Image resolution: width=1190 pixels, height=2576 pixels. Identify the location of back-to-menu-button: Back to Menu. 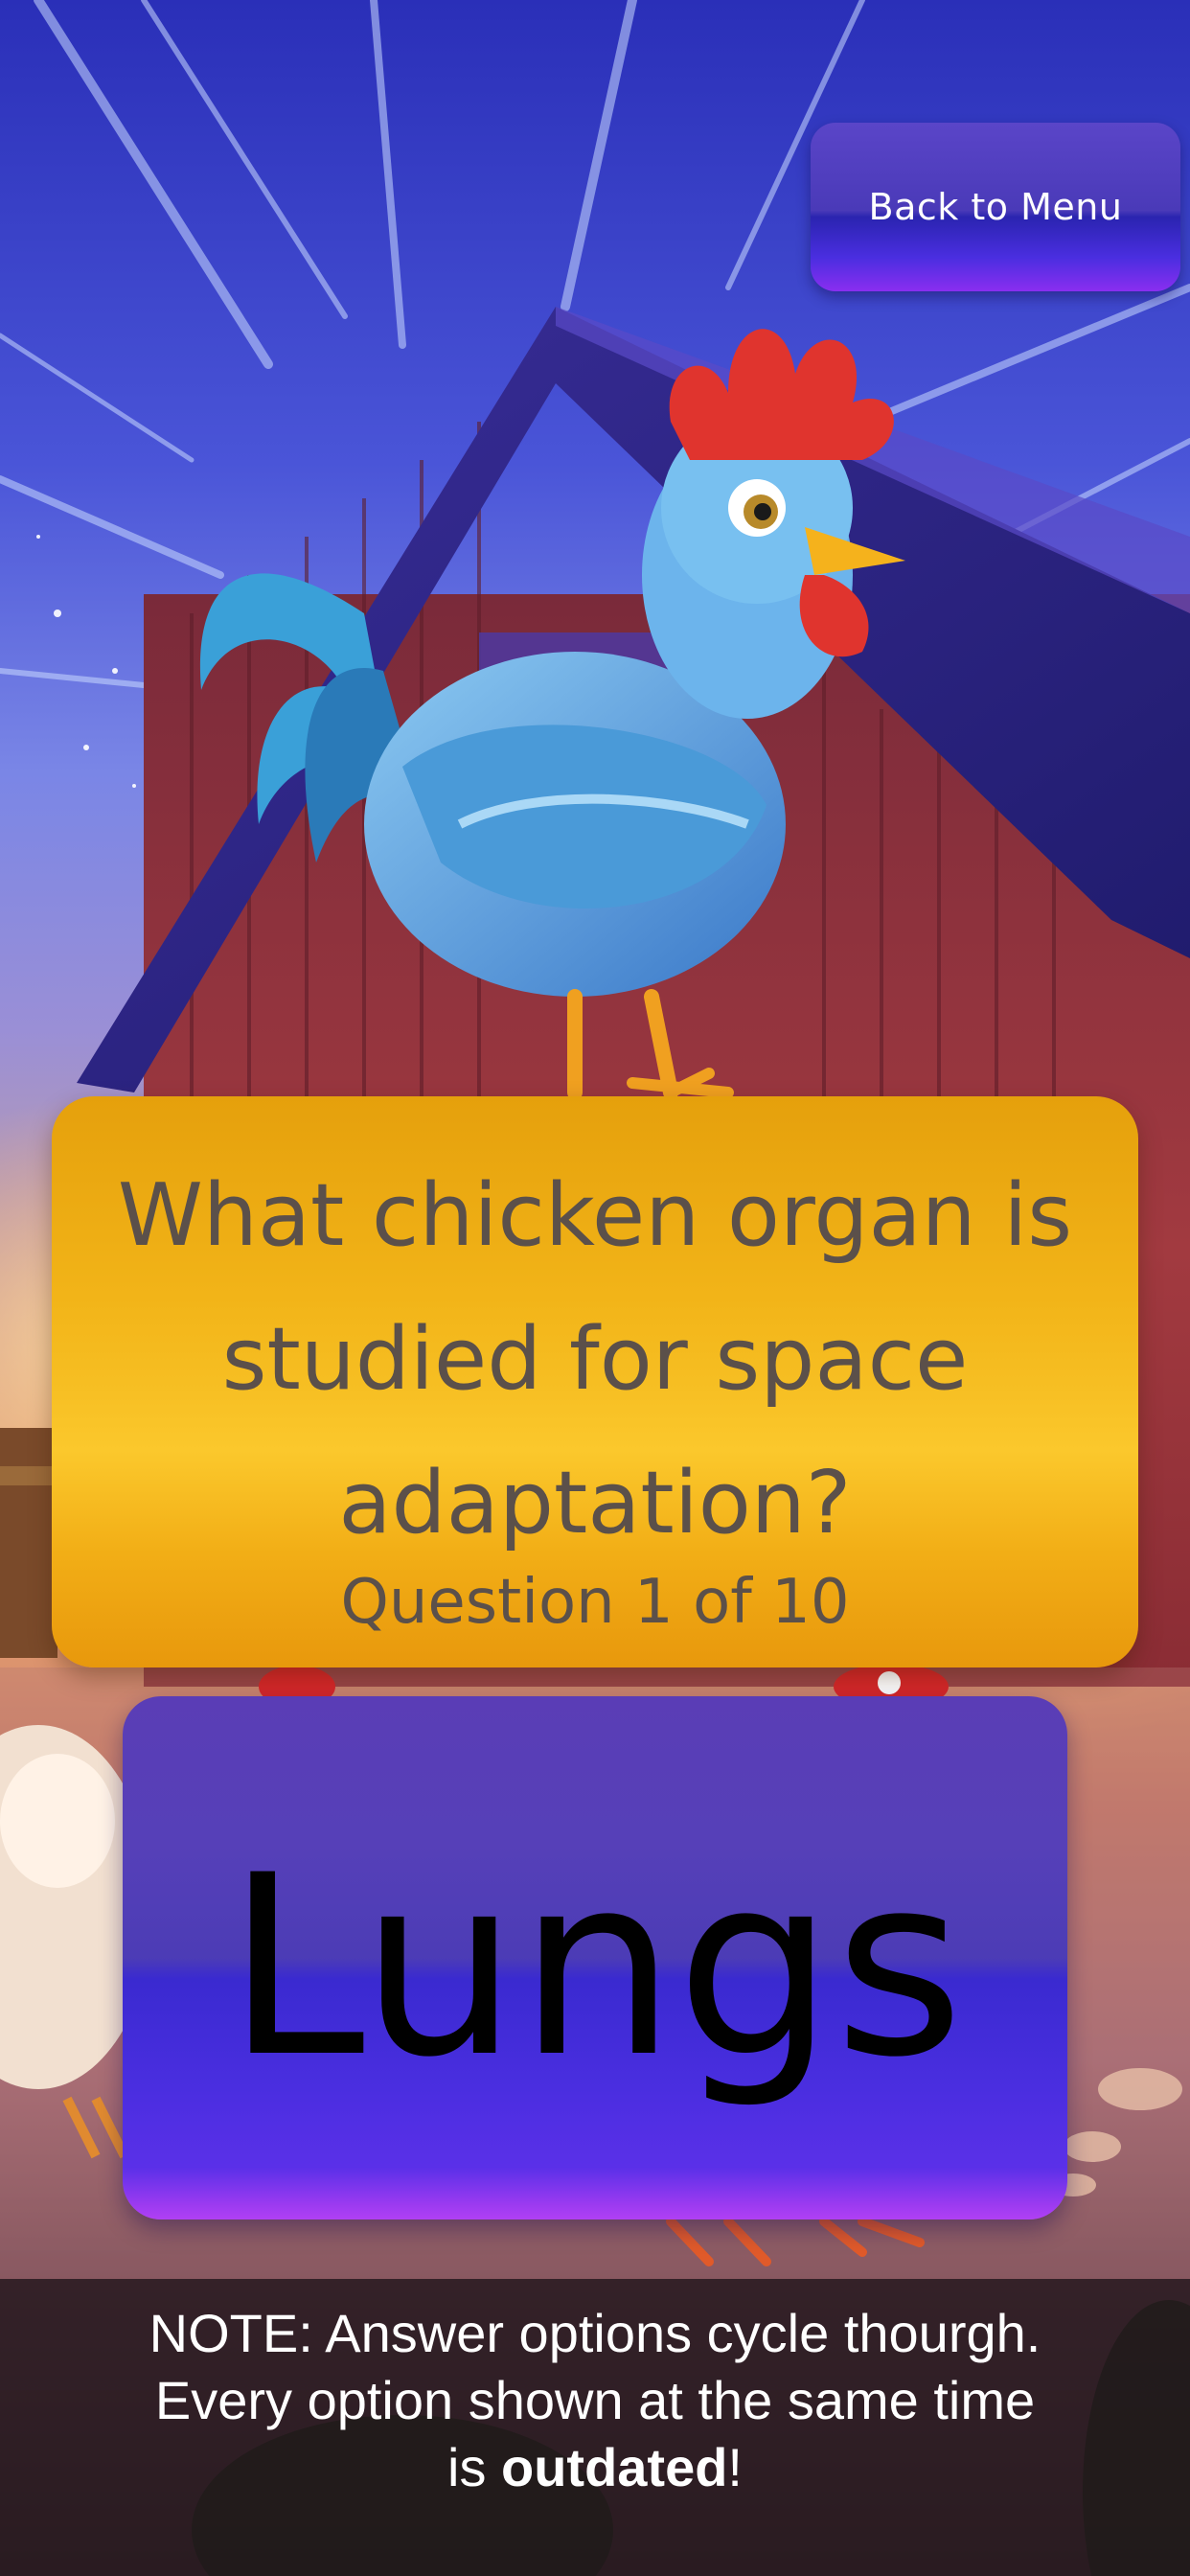
(996, 207).